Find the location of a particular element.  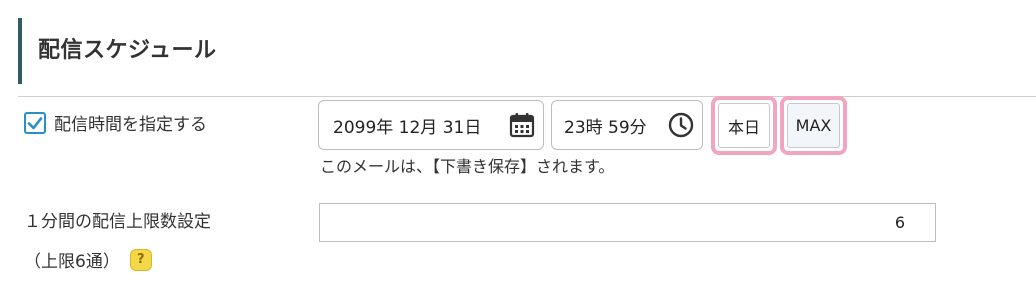

help-icon: ? is located at coordinates (140, 259).